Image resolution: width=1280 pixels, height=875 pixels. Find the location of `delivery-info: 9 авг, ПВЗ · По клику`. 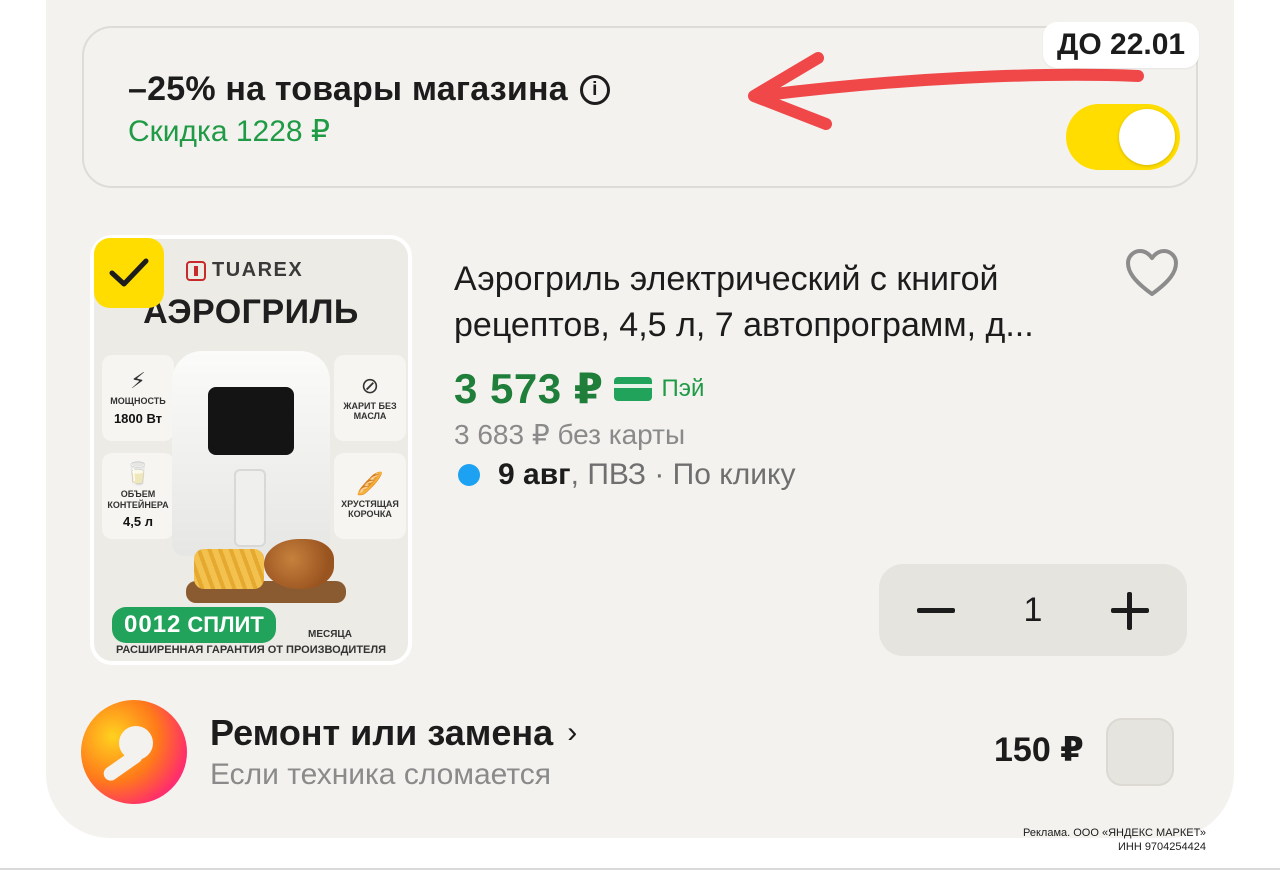

delivery-info: 9 авг, ПВЗ · По клику is located at coordinates (626, 475).